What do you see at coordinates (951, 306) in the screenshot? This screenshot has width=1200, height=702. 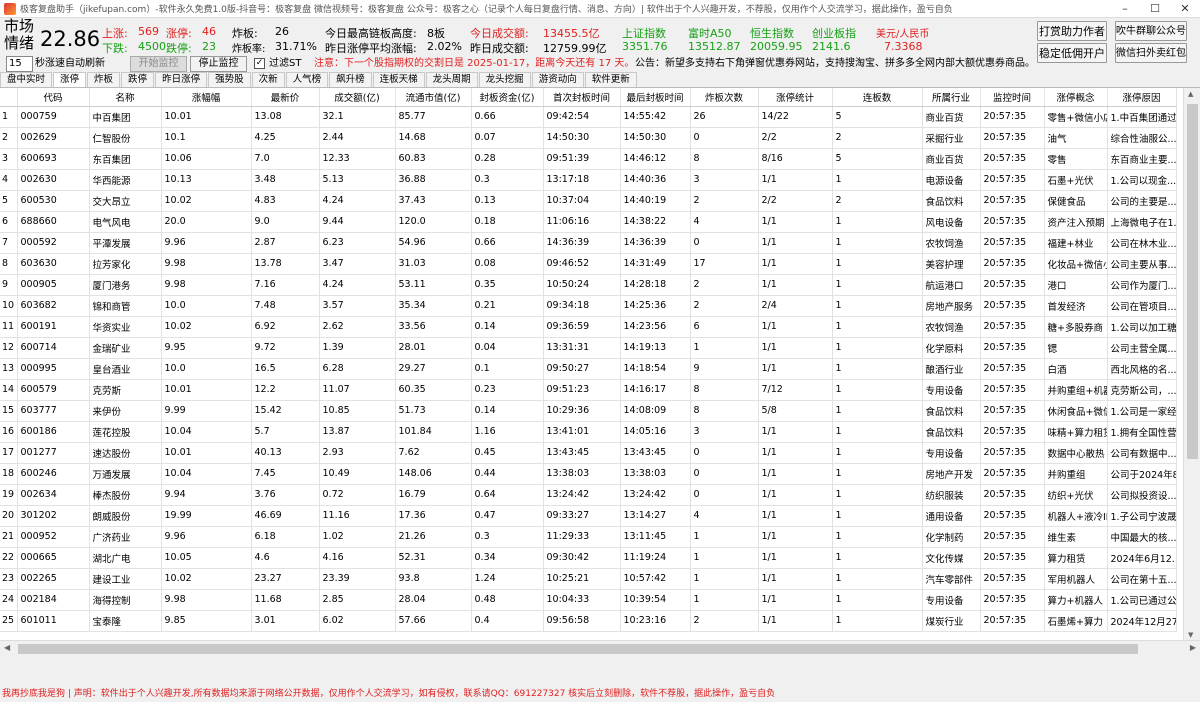 I see `table-cell: 房地产服务` at bounding box center [951, 306].